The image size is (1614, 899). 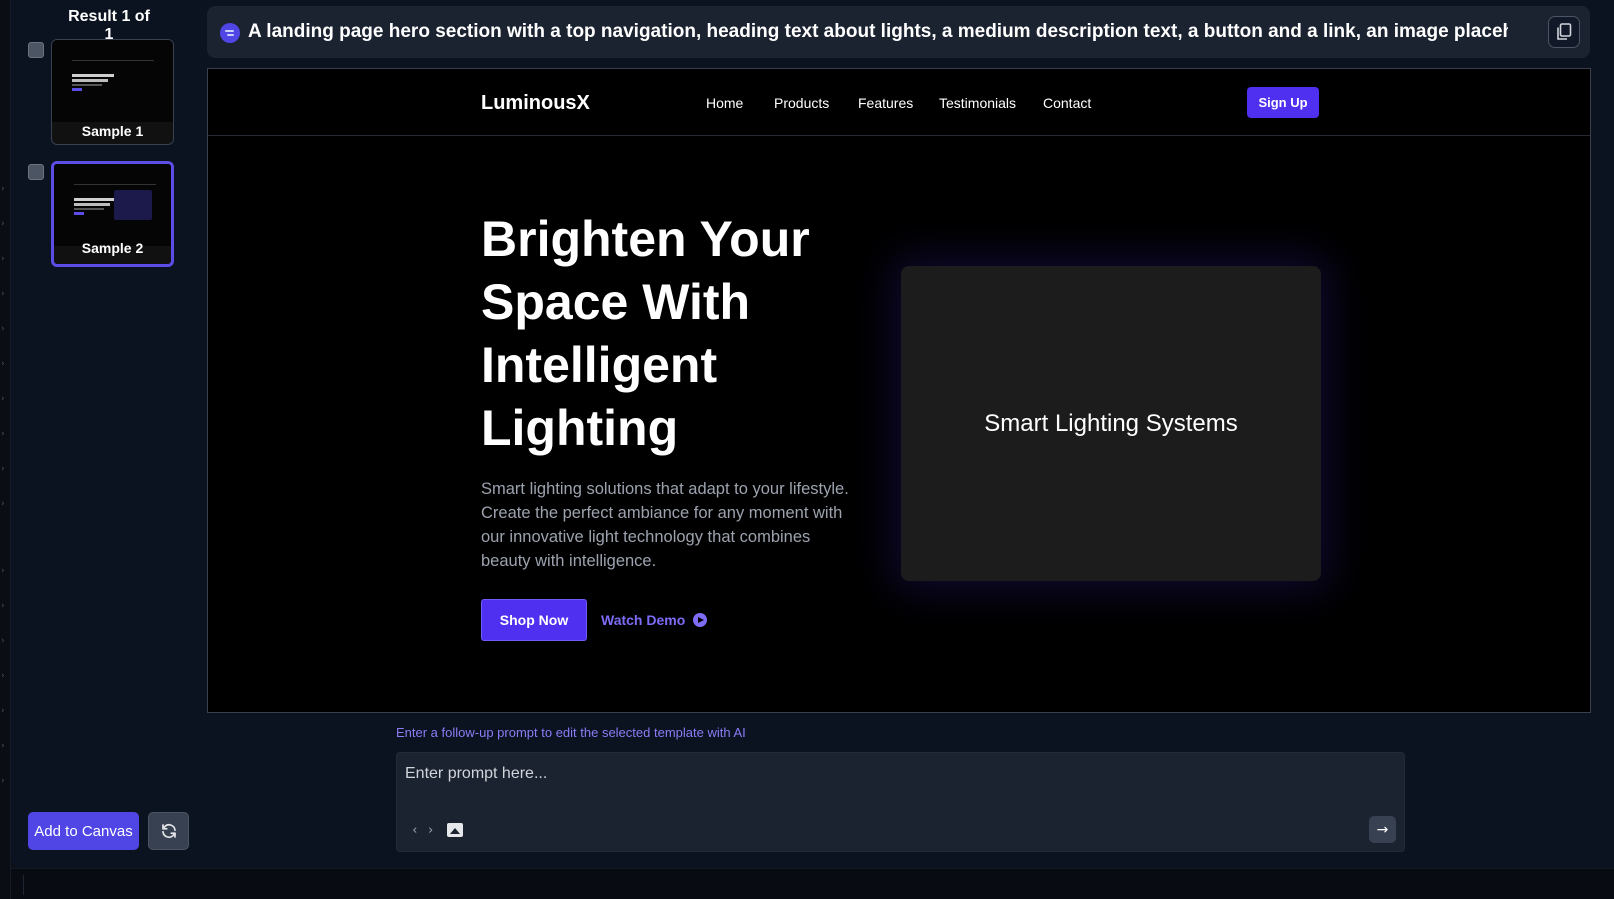 I want to click on refresh-icon, so click(x=168, y=831).